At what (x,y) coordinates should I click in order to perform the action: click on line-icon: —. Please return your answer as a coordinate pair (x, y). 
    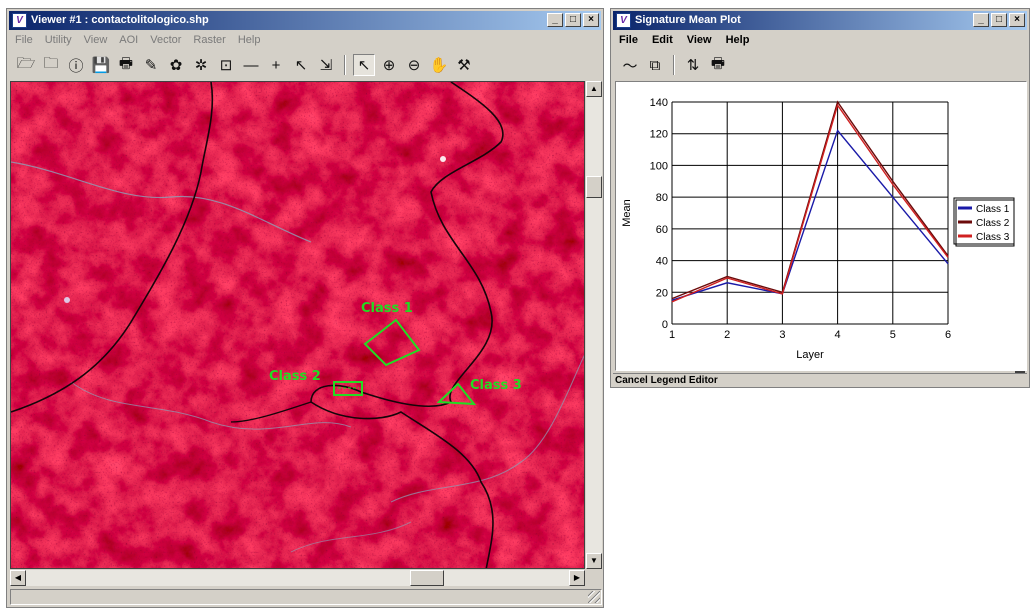
    Looking at the image, I should click on (251, 65).